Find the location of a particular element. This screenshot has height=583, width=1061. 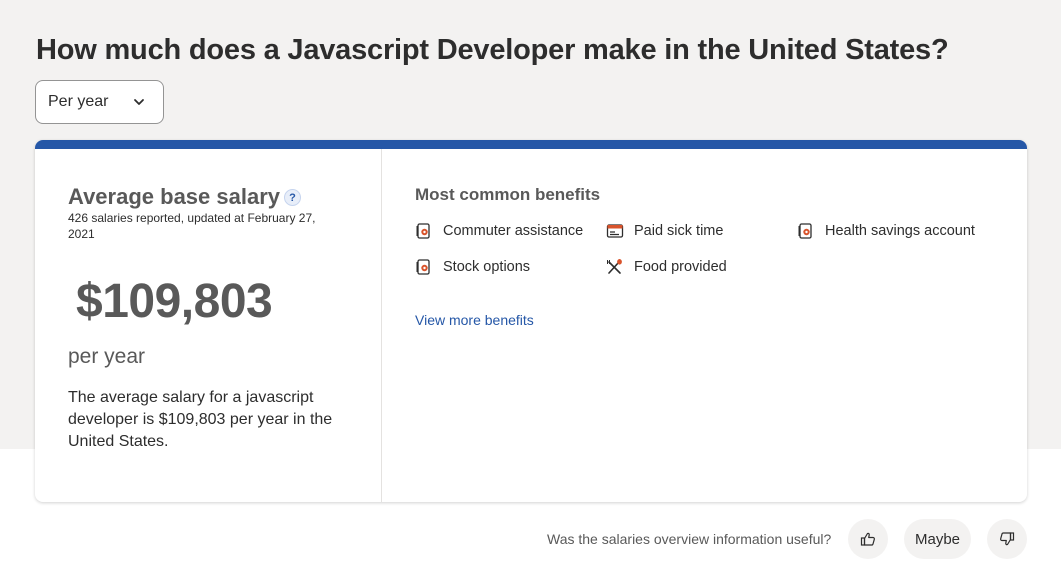

average-salary-heading: Average base salary? is located at coordinates (184, 197).